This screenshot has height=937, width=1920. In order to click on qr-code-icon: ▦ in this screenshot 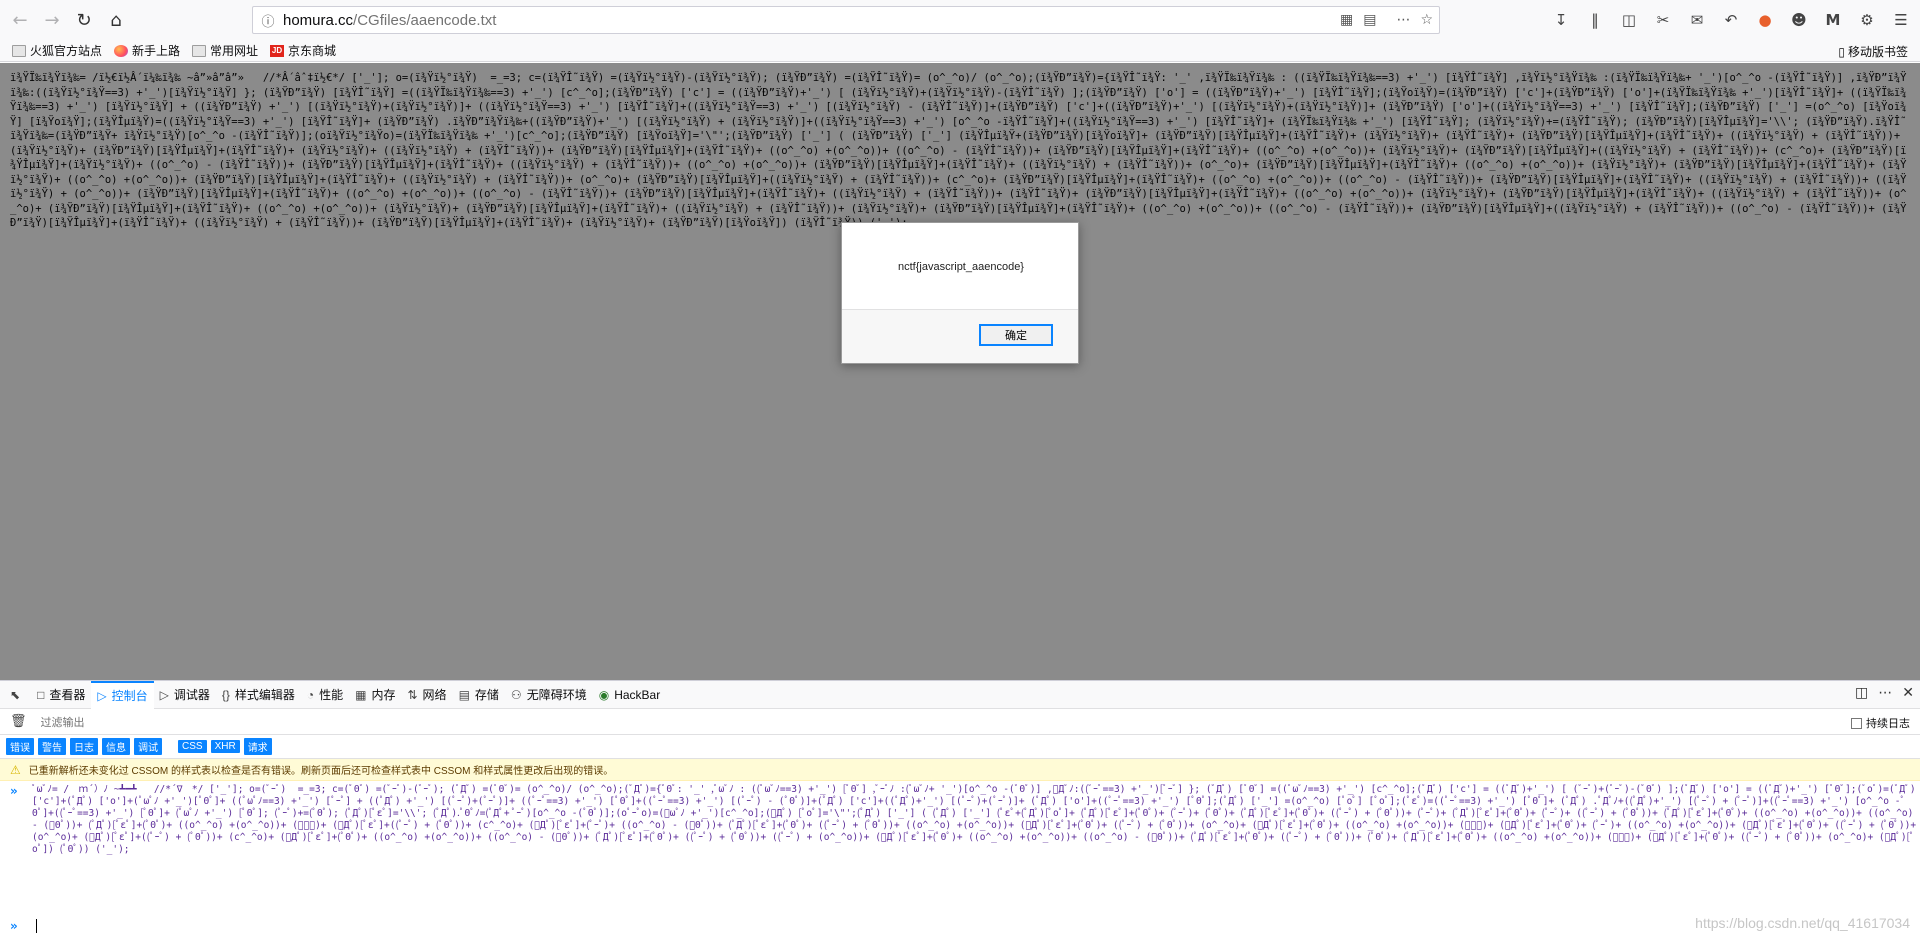, I will do `click(1346, 20)`.